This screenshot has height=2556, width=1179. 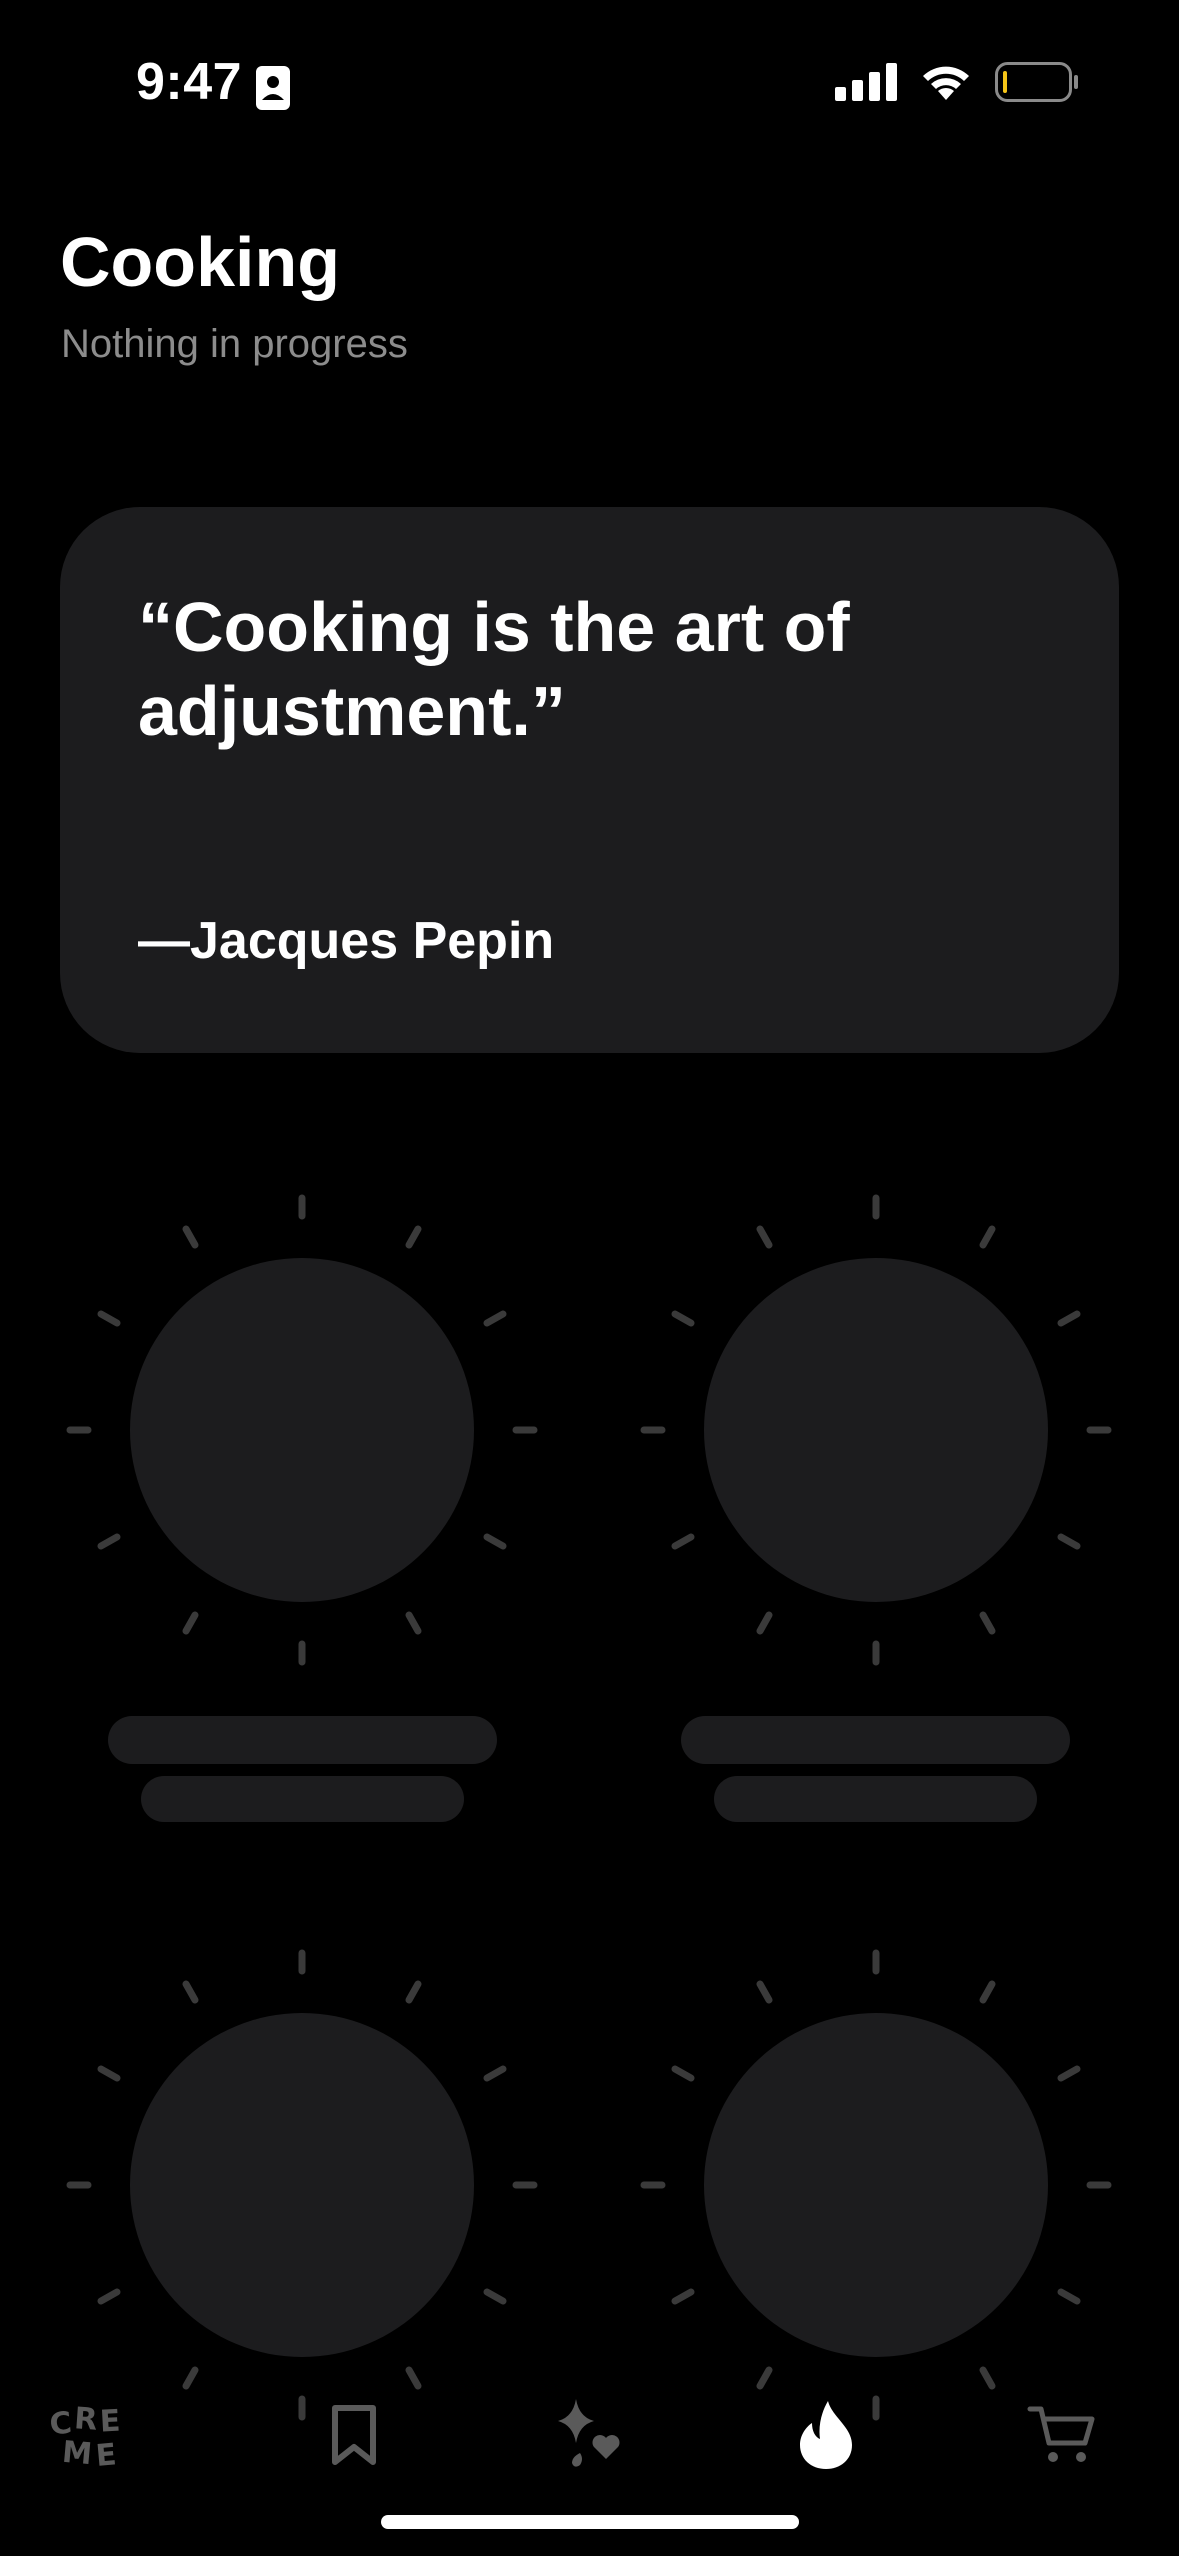 I want to click on flame-icon, so click(x=826, y=2435).